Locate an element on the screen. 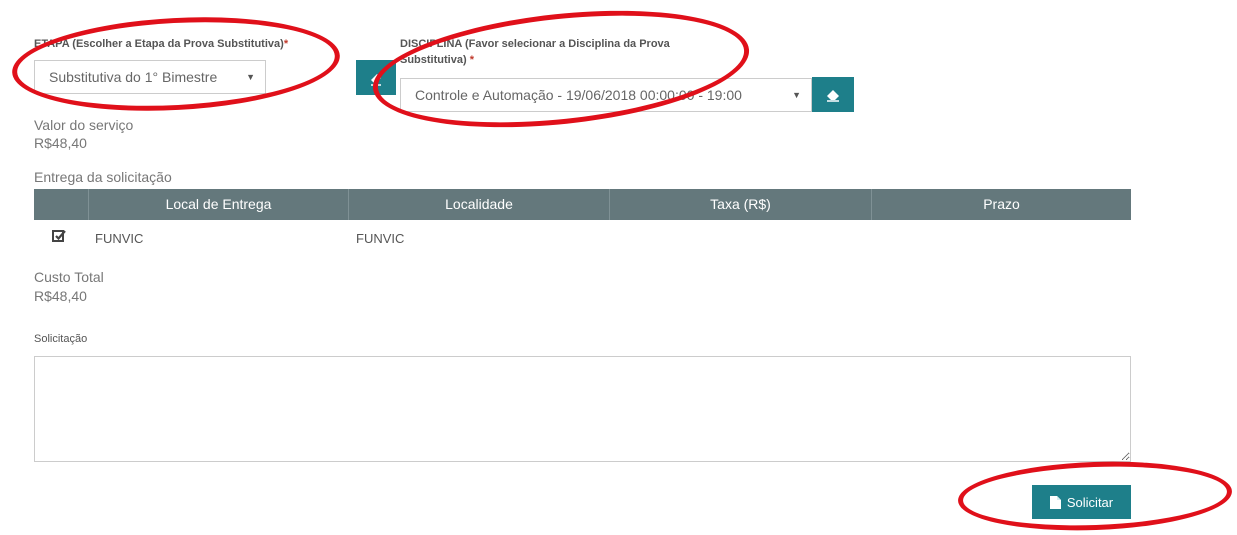 This screenshot has height=535, width=1237. table-row: FUNVIC FUNVIC is located at coordinates (582, 238).